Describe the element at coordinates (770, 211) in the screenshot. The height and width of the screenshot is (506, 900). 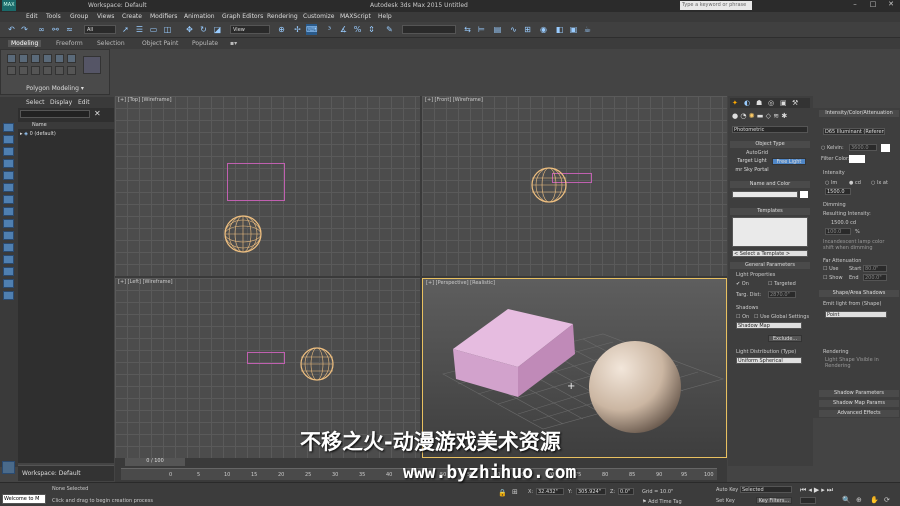
I see `rollout-templates: Templates` at that location.